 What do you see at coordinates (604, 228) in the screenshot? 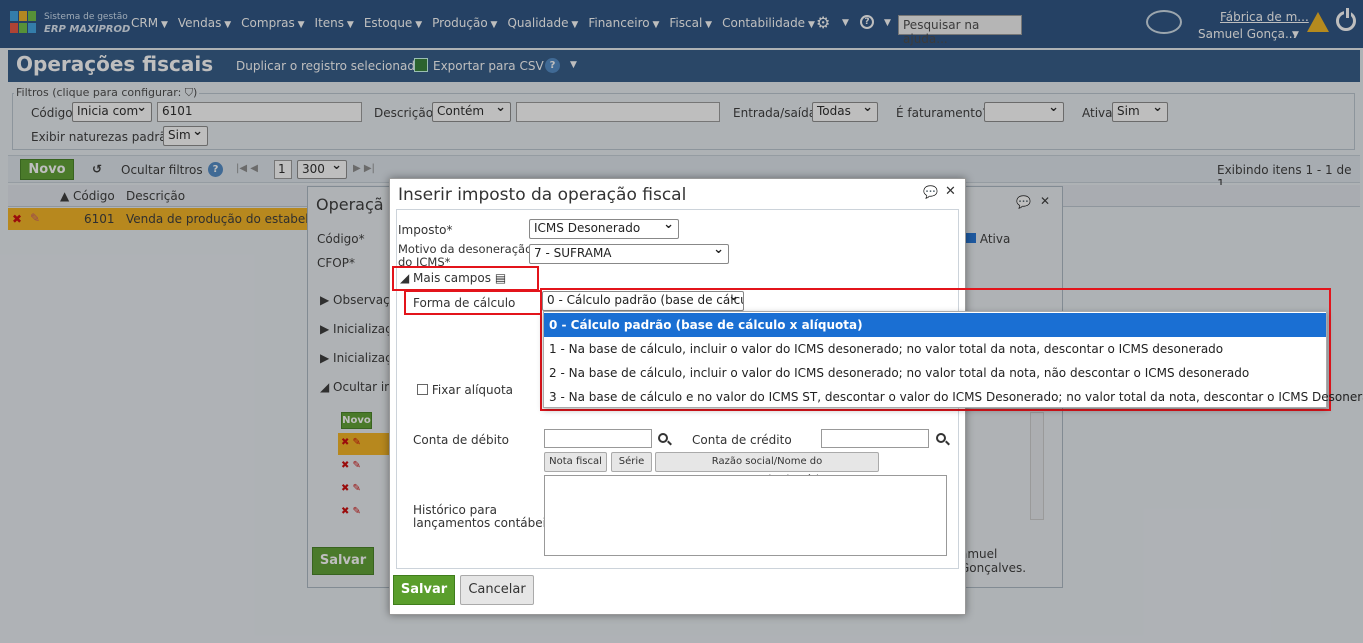
I see `imposto-select: ICMS Desonerado` at bounding box center [604, 228].